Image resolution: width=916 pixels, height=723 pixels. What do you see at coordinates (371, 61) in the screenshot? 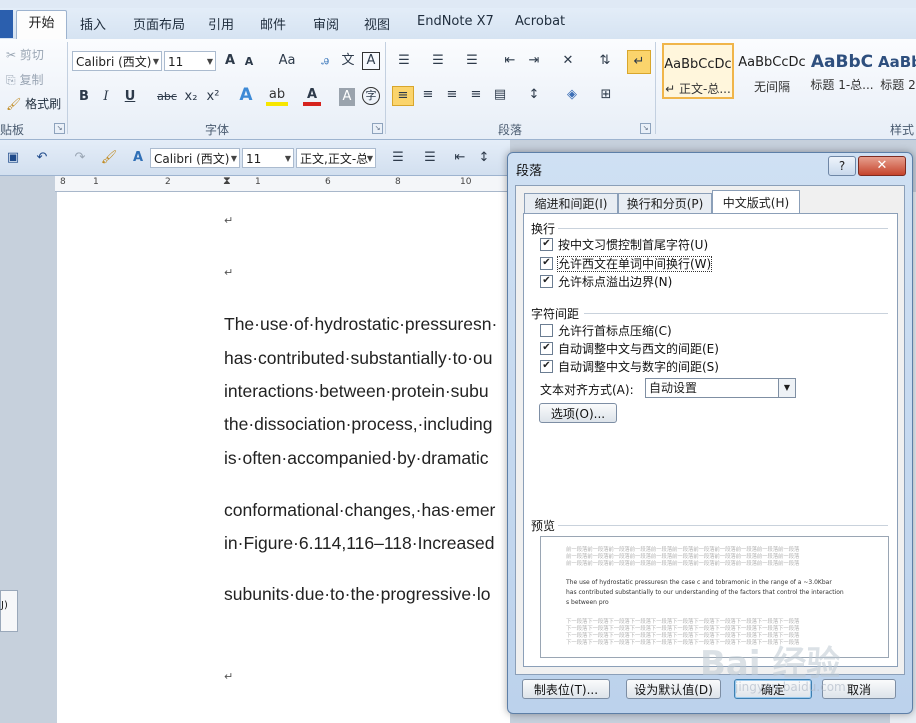
I see `char-border-icon: A` at bounding box center [371, 61].